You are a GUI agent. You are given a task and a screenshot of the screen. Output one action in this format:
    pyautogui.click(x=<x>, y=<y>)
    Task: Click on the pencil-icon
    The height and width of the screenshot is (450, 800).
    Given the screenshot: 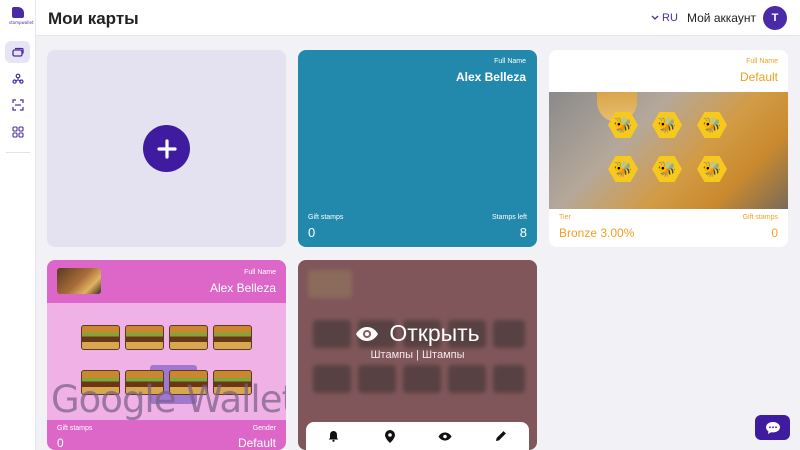 What is the action you would take?
    pyautogui.click(x=501, y=436)
    